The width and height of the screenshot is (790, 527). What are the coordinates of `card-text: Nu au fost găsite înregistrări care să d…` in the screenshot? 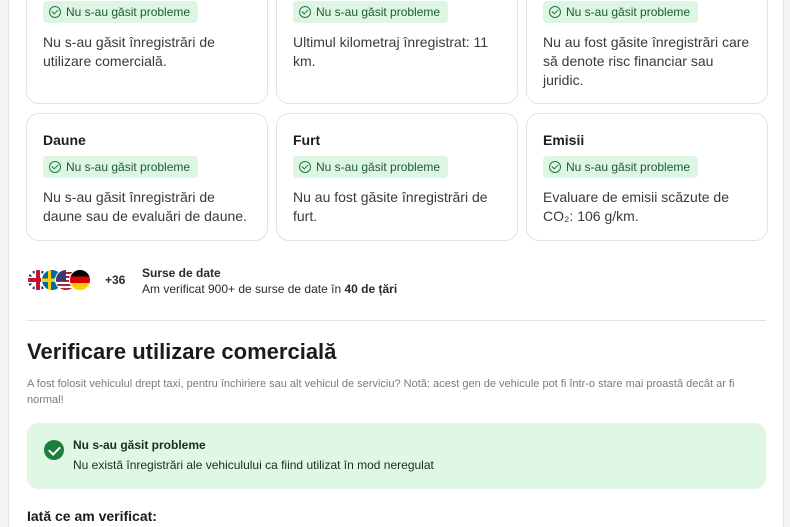 It's located at (646, 61).